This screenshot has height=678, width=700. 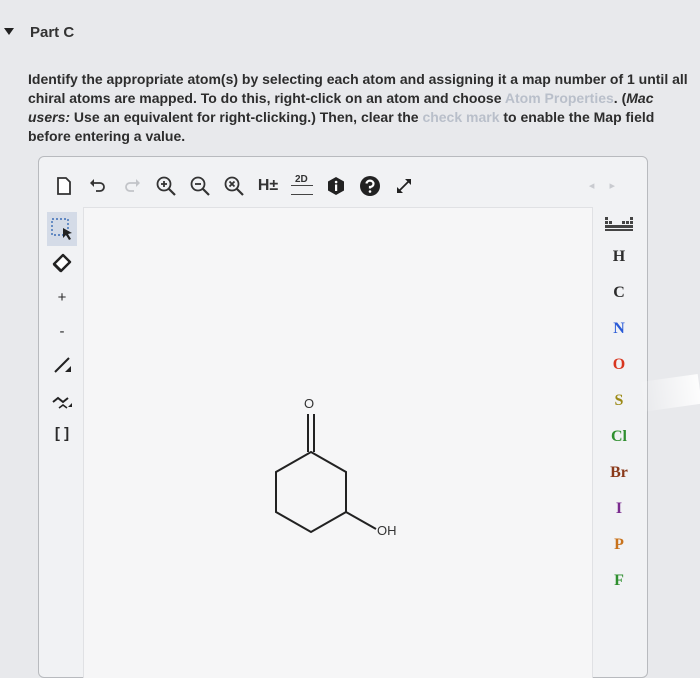 I want to click on chain-tool-icon, so click(x=62, y=399).